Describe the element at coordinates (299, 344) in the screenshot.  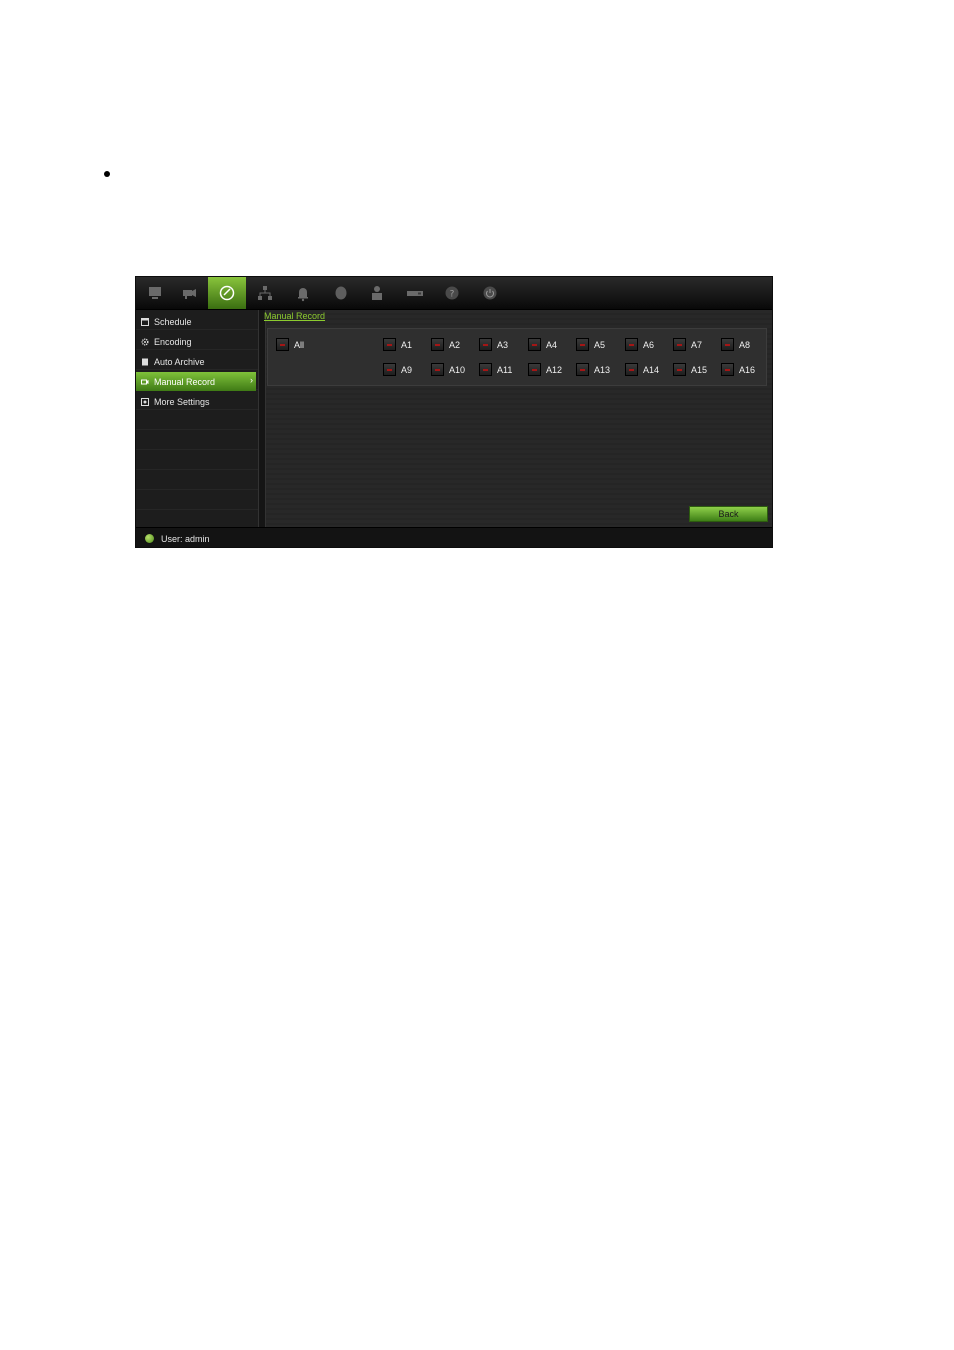
I see `checkbox-label: All` at that location.